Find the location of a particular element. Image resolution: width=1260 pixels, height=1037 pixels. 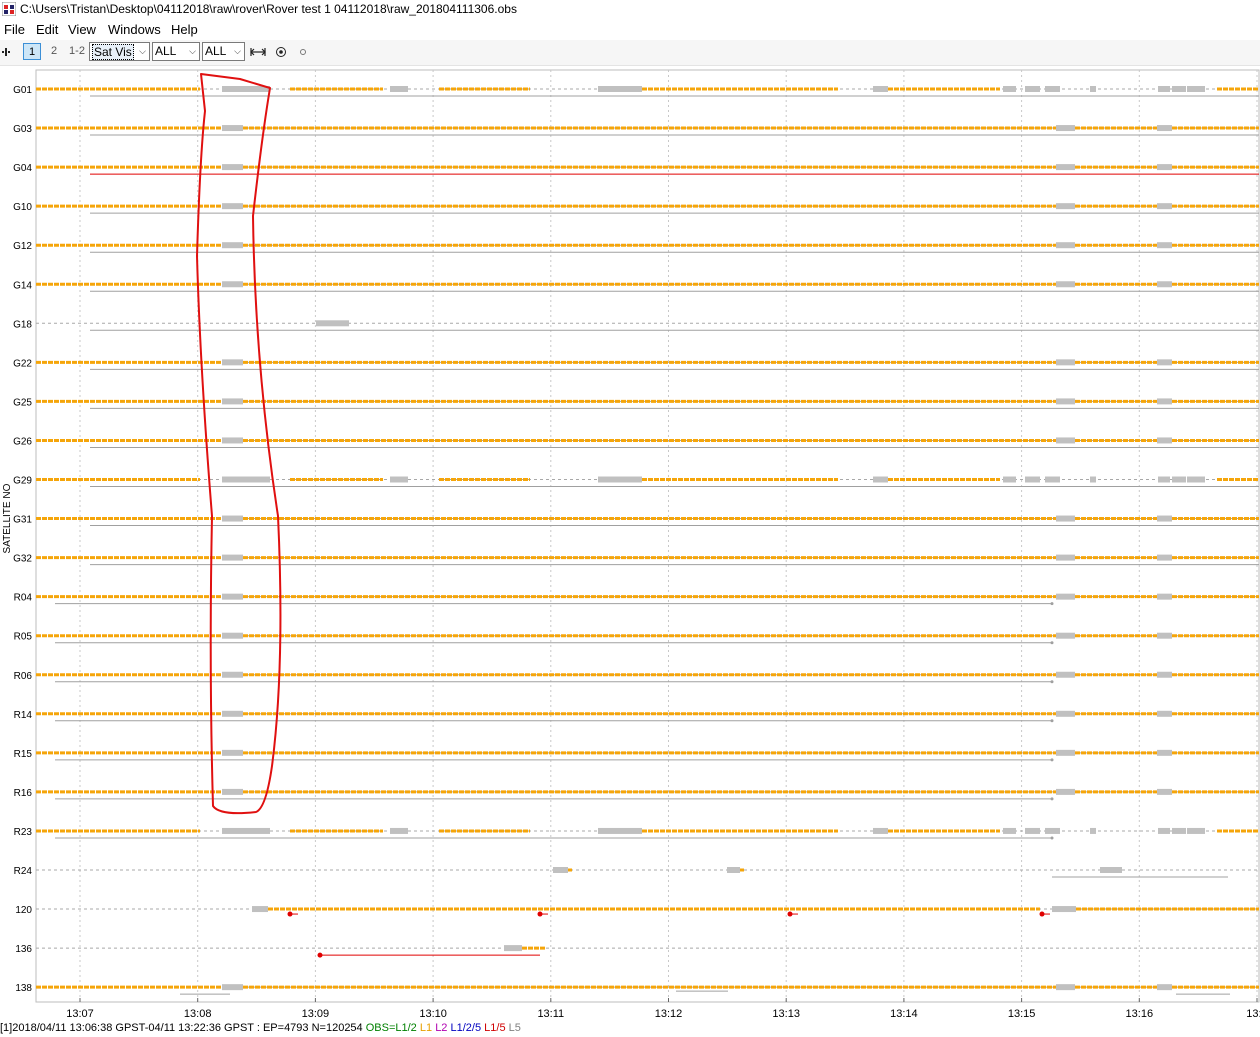

frequency-select: ALL ⌵ is located at coordinates (223, 51).